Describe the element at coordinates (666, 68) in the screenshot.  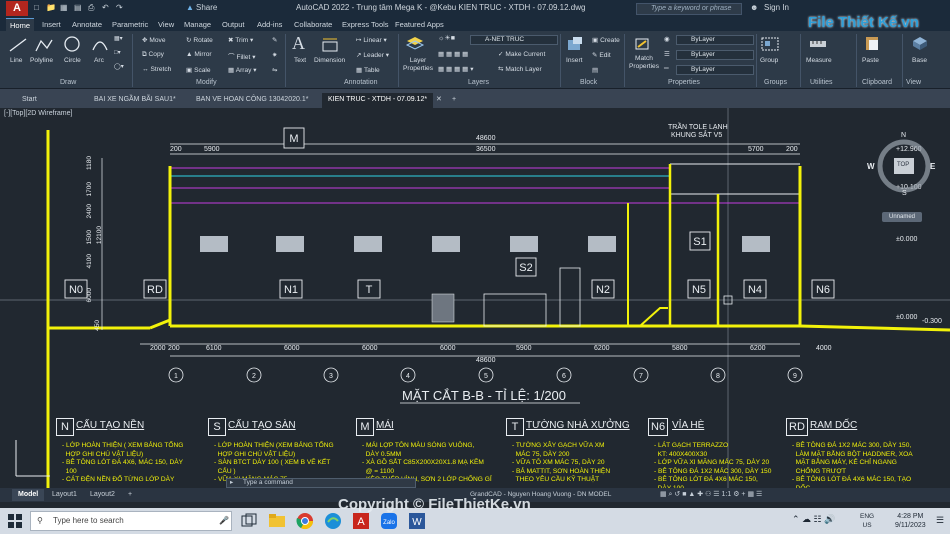
I see `linetype-icon: ═` at that location.